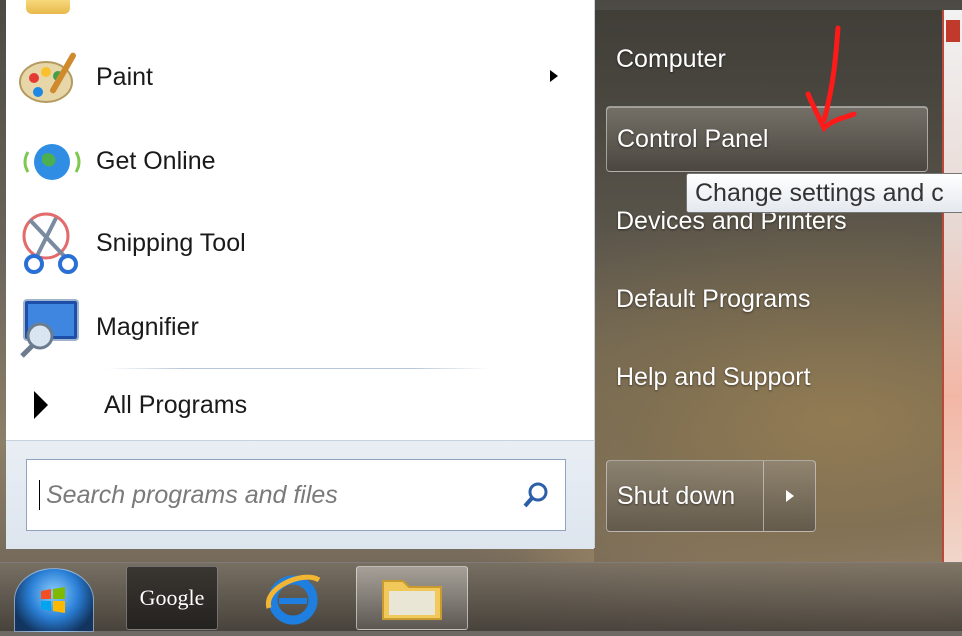 This screenshot has width=962, height=636. Describe the element at coordinates (296, 243) in the screenshot. I see `program-item-snipping-tool: Snipping Tool` at that location.